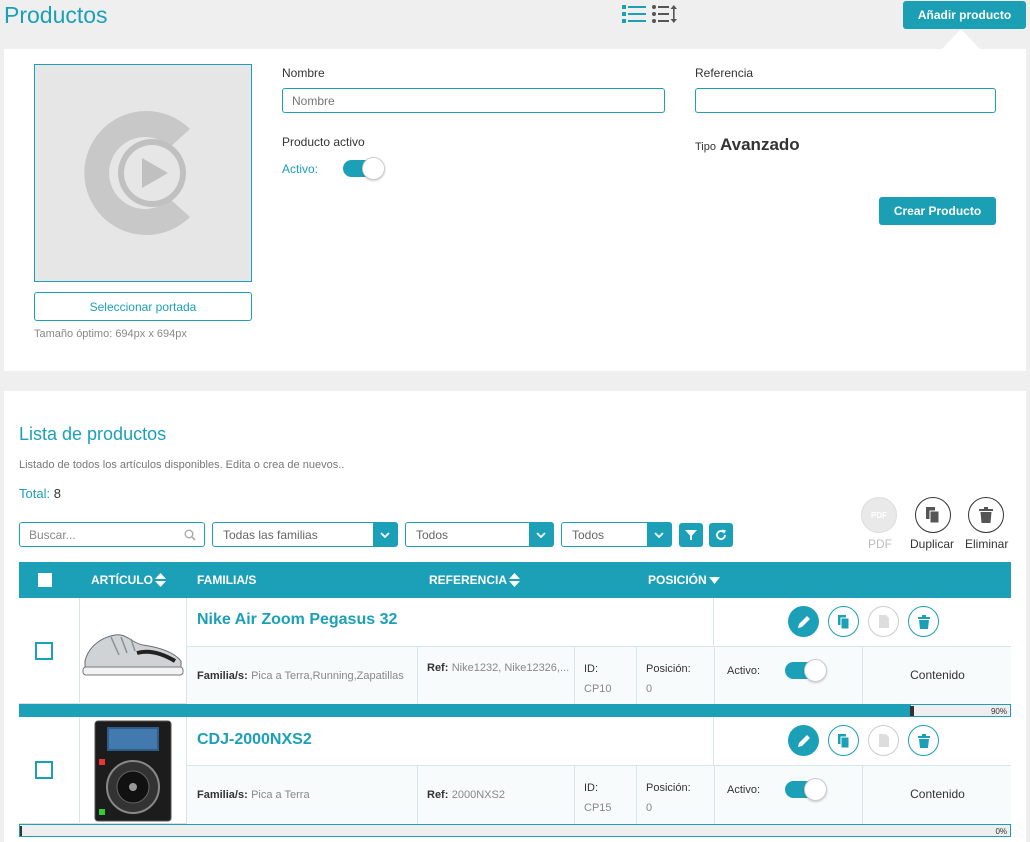 The width and height of the screenshot is (1030, 842). Describe the element at coordinates (479, 534) in the screenshot. I see `status-filter-select: Todos` at that location.